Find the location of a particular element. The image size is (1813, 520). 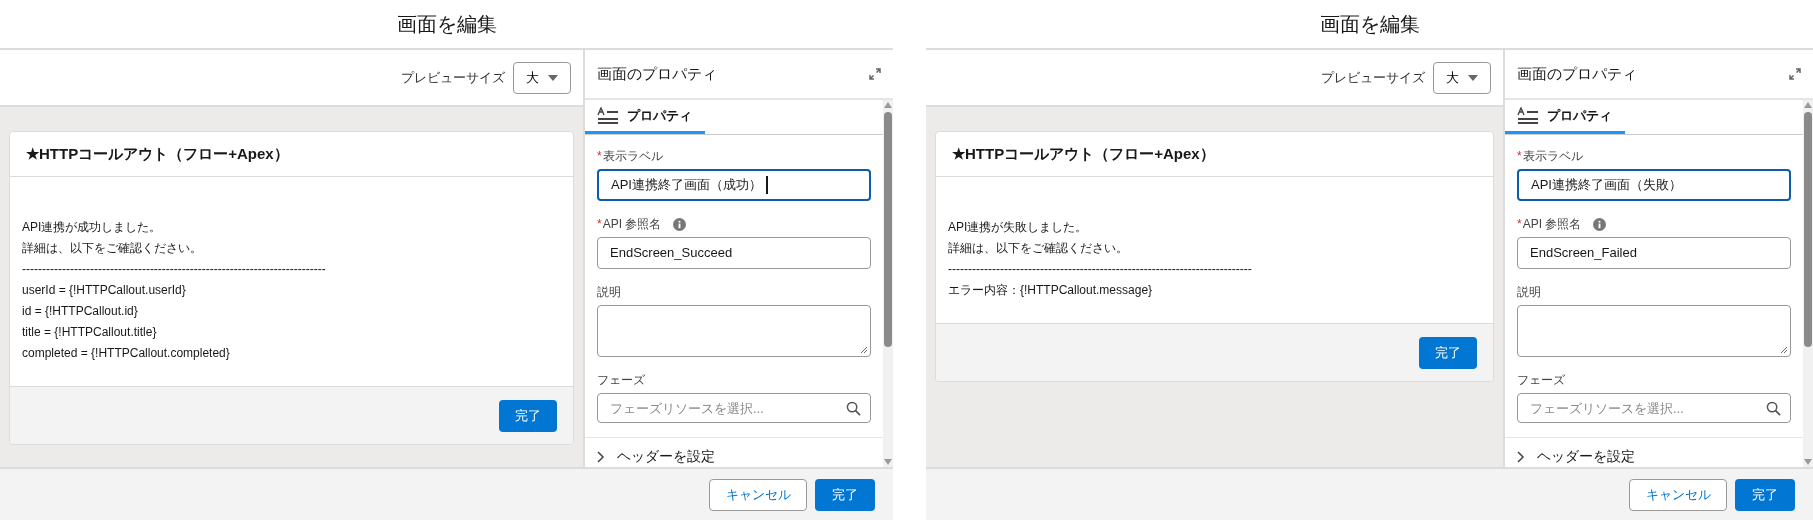

screen-text-line: userId = {!HTTPCallout.userId} is located at coordinates (104, 290).